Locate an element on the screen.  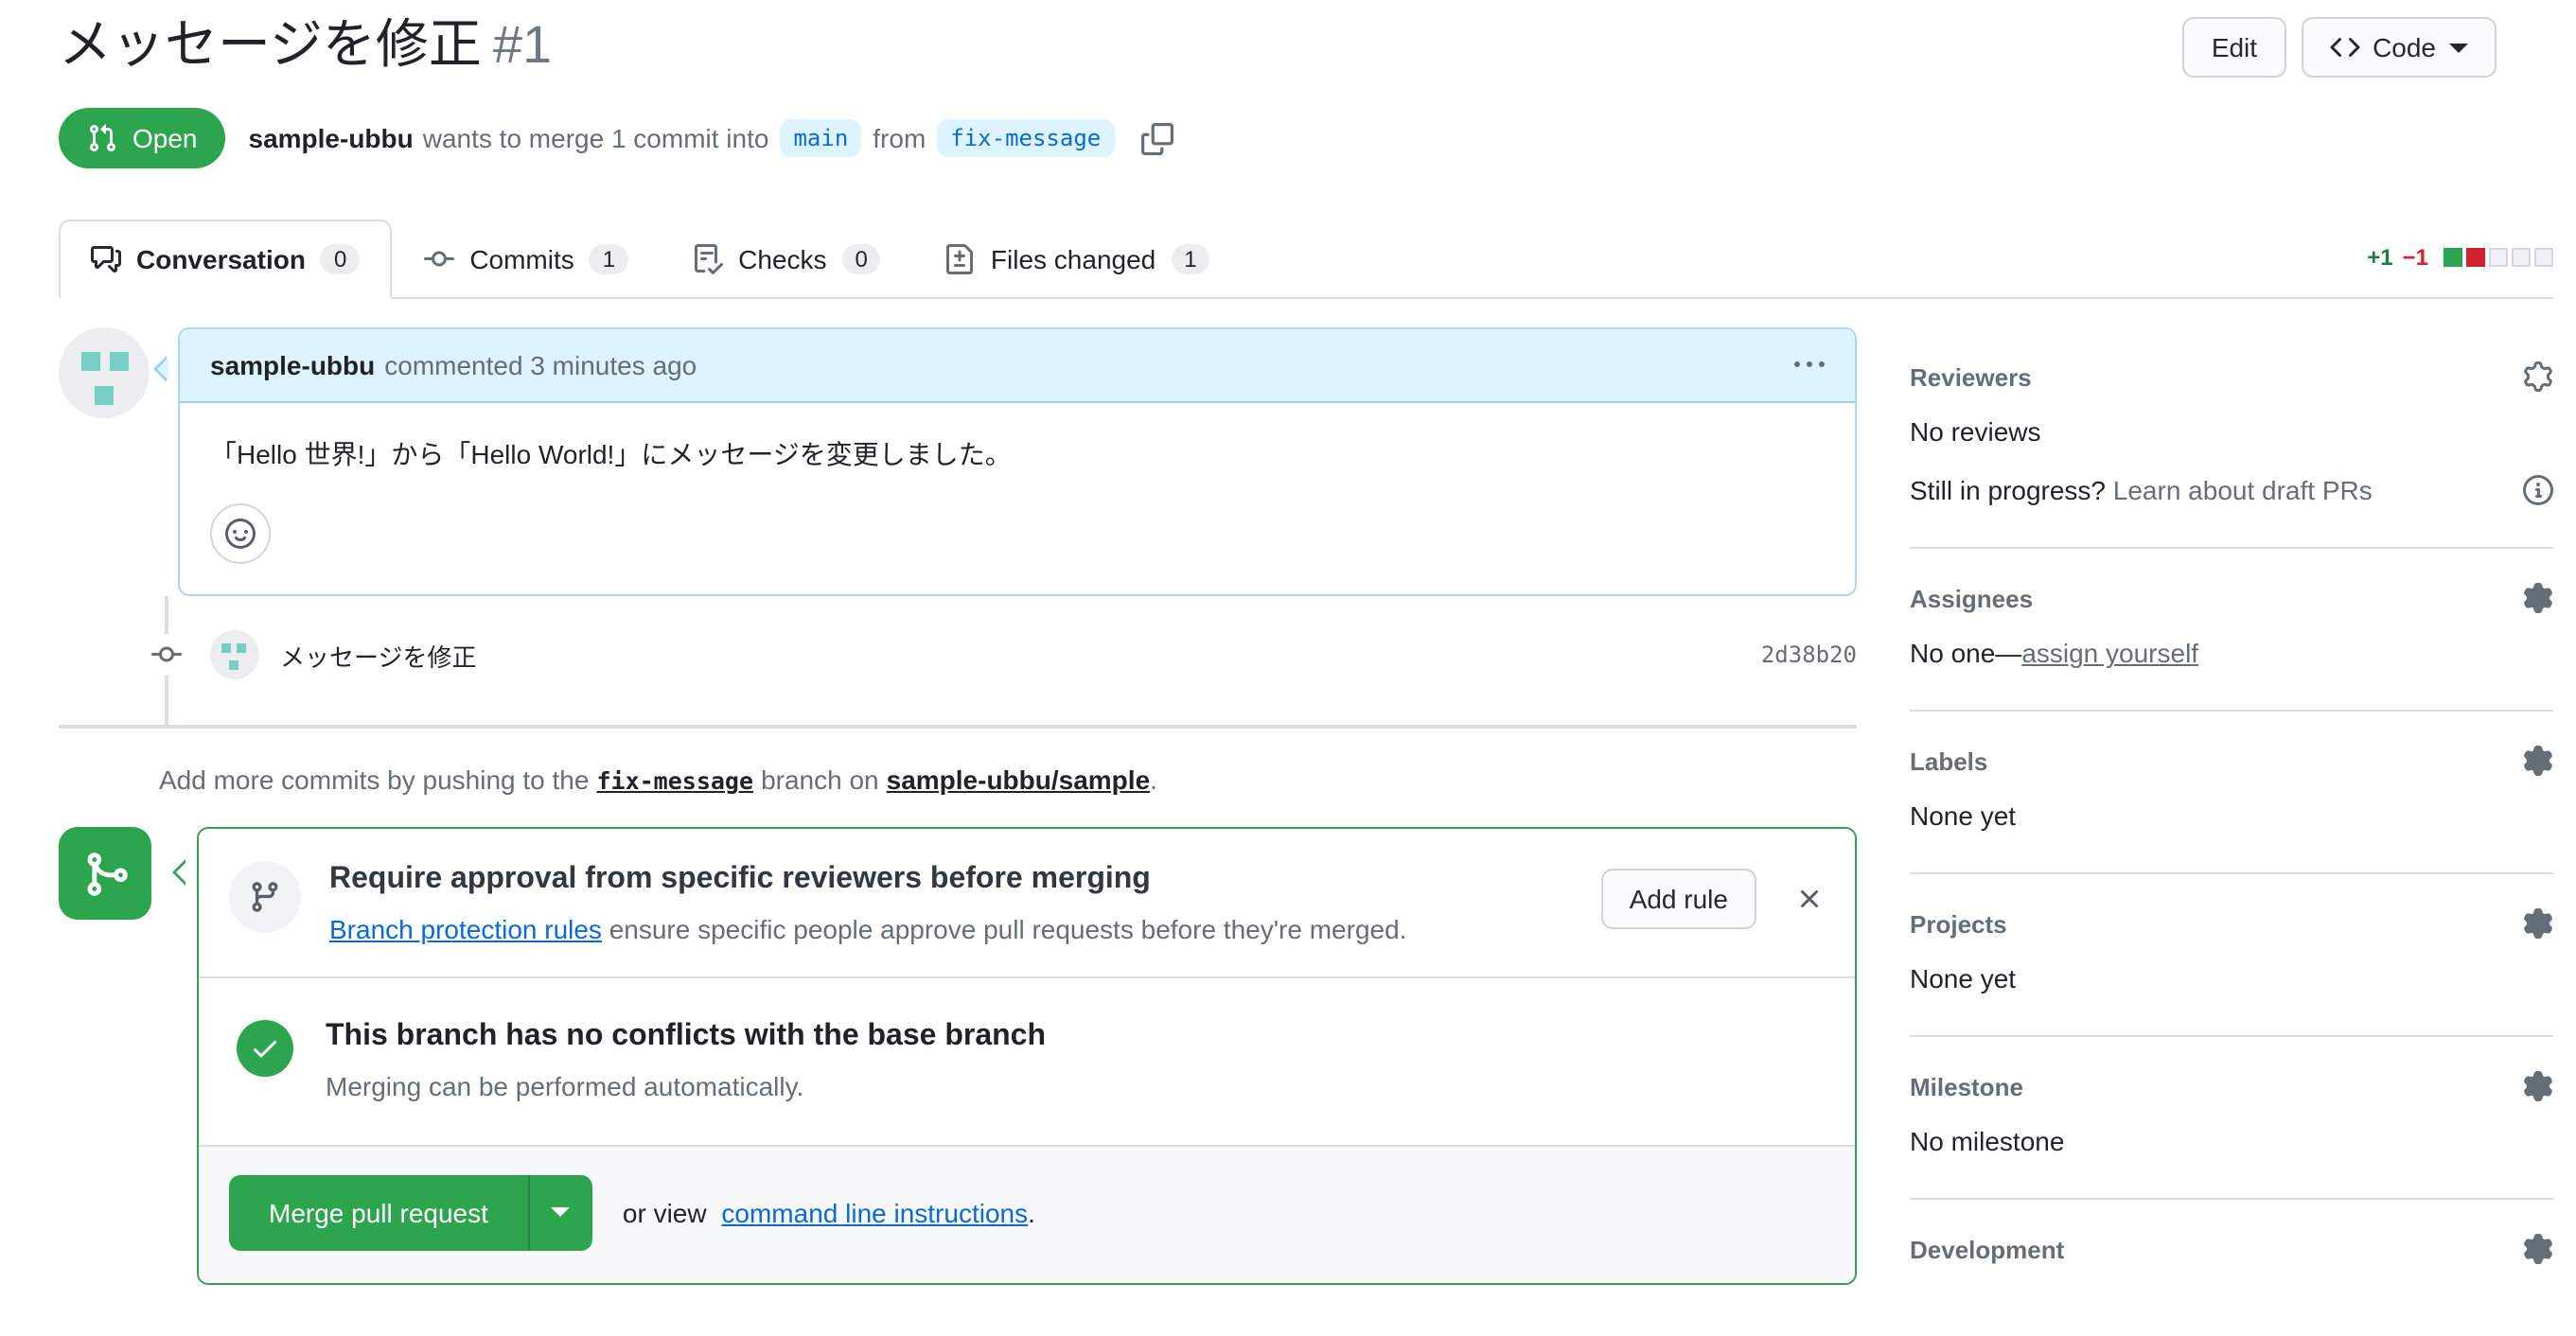
file-diff-icon is located at coordinates (960, 260).